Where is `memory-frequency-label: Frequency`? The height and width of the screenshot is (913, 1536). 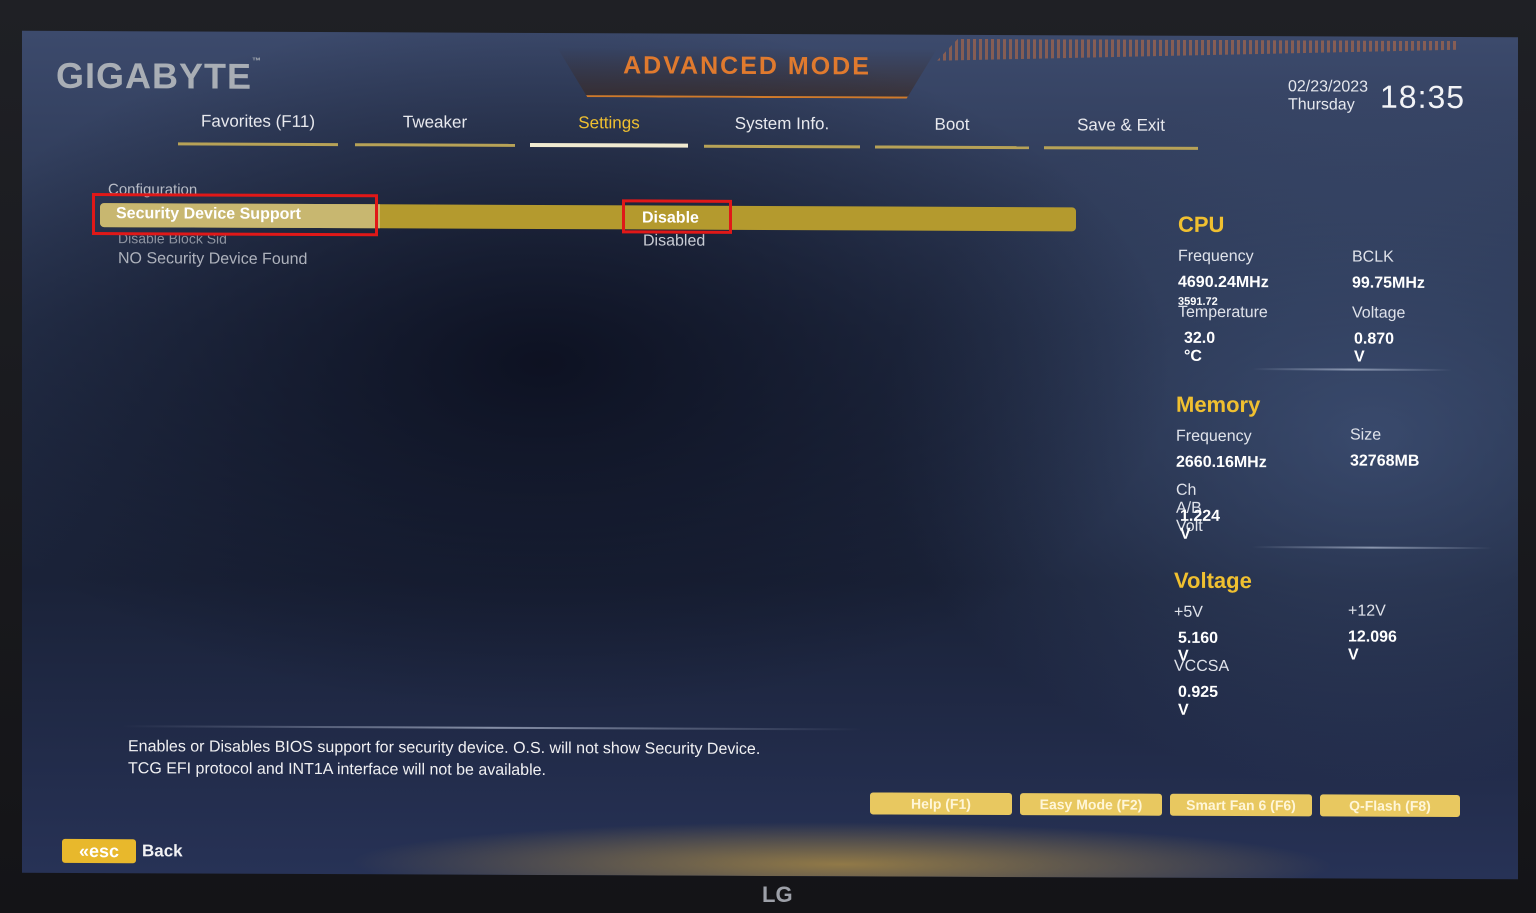
memory-frequency-label: Frequency is located at coordinates (1214, 436).